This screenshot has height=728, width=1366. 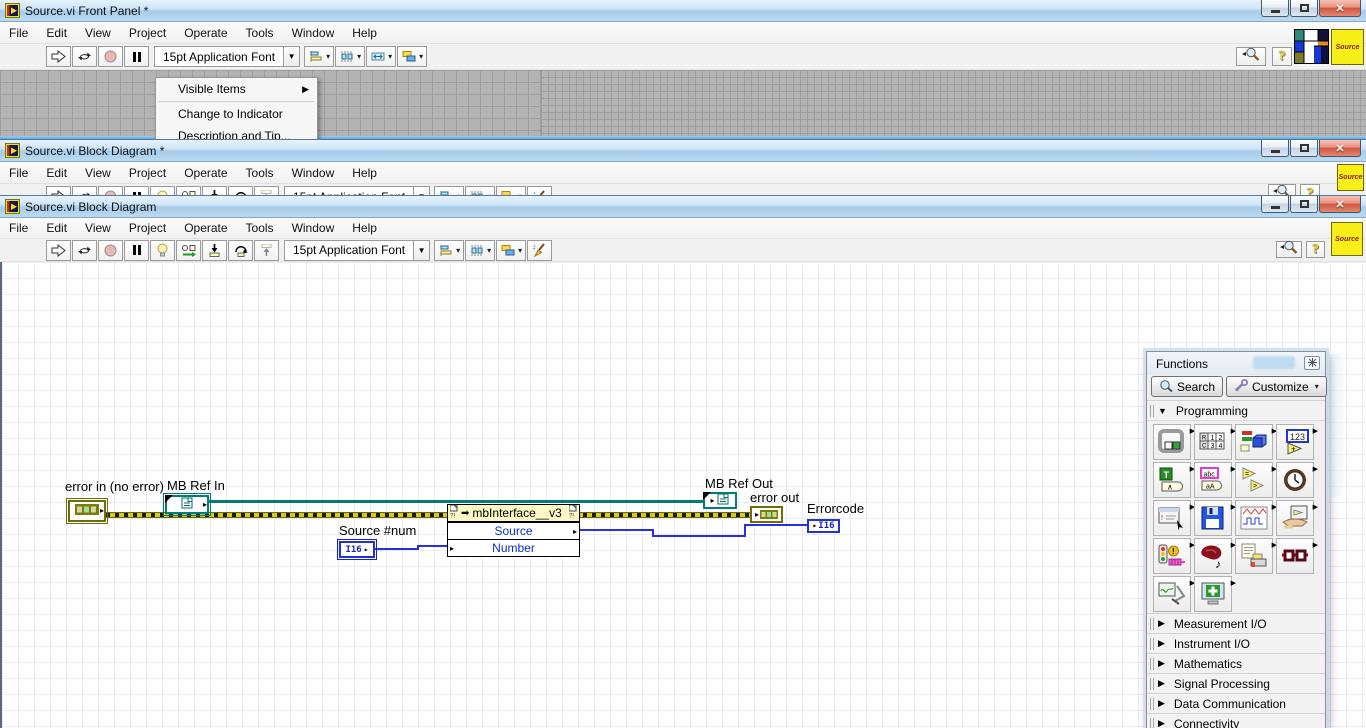 What do you see at coordinates (1254, 480) in the screenshot?
I see `palette-comparison-icon: = >` at bounding box center [1254, 480].